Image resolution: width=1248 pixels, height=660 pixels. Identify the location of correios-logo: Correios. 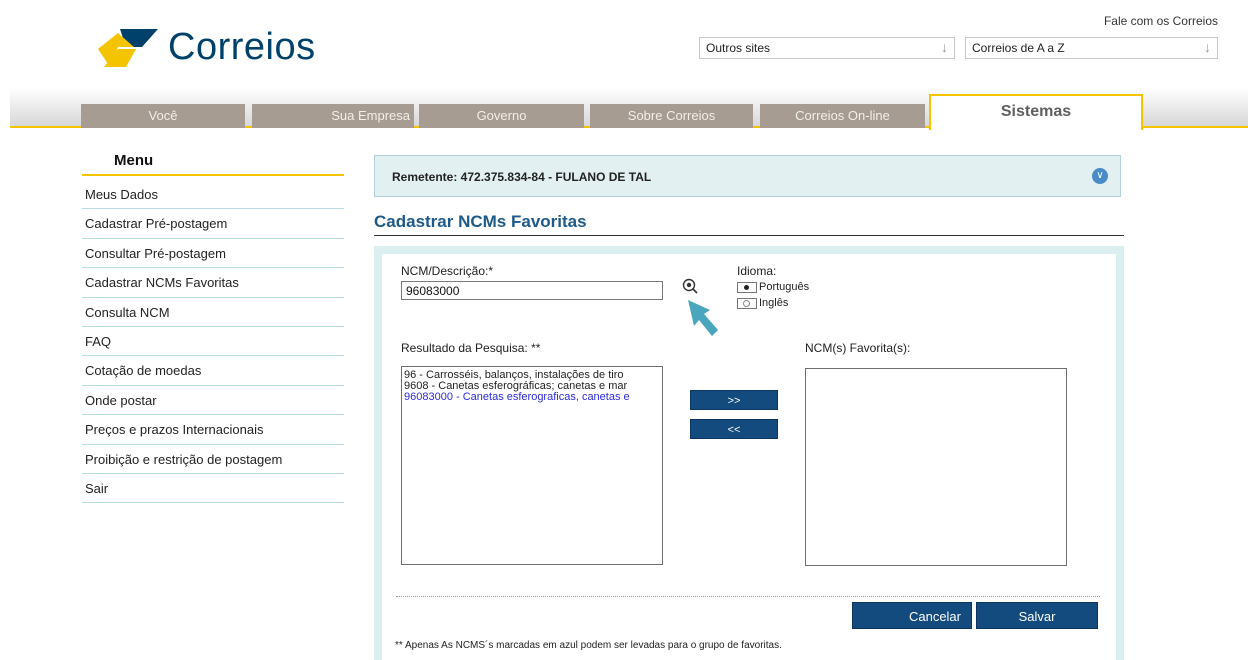
(206, 47).